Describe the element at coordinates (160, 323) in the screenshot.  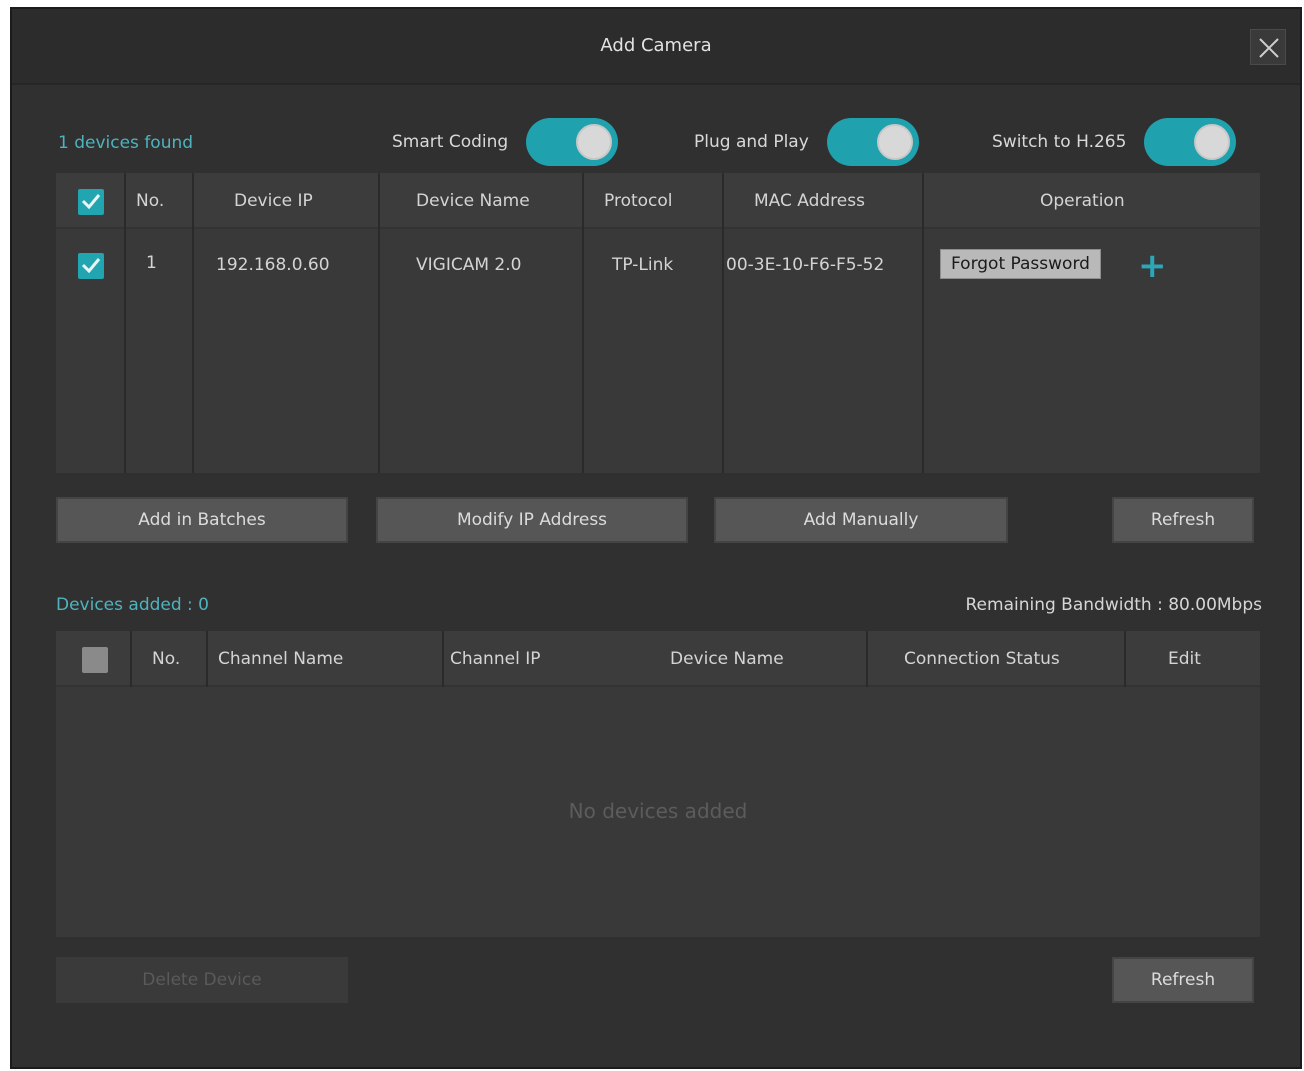
I see `col-no` at that location.